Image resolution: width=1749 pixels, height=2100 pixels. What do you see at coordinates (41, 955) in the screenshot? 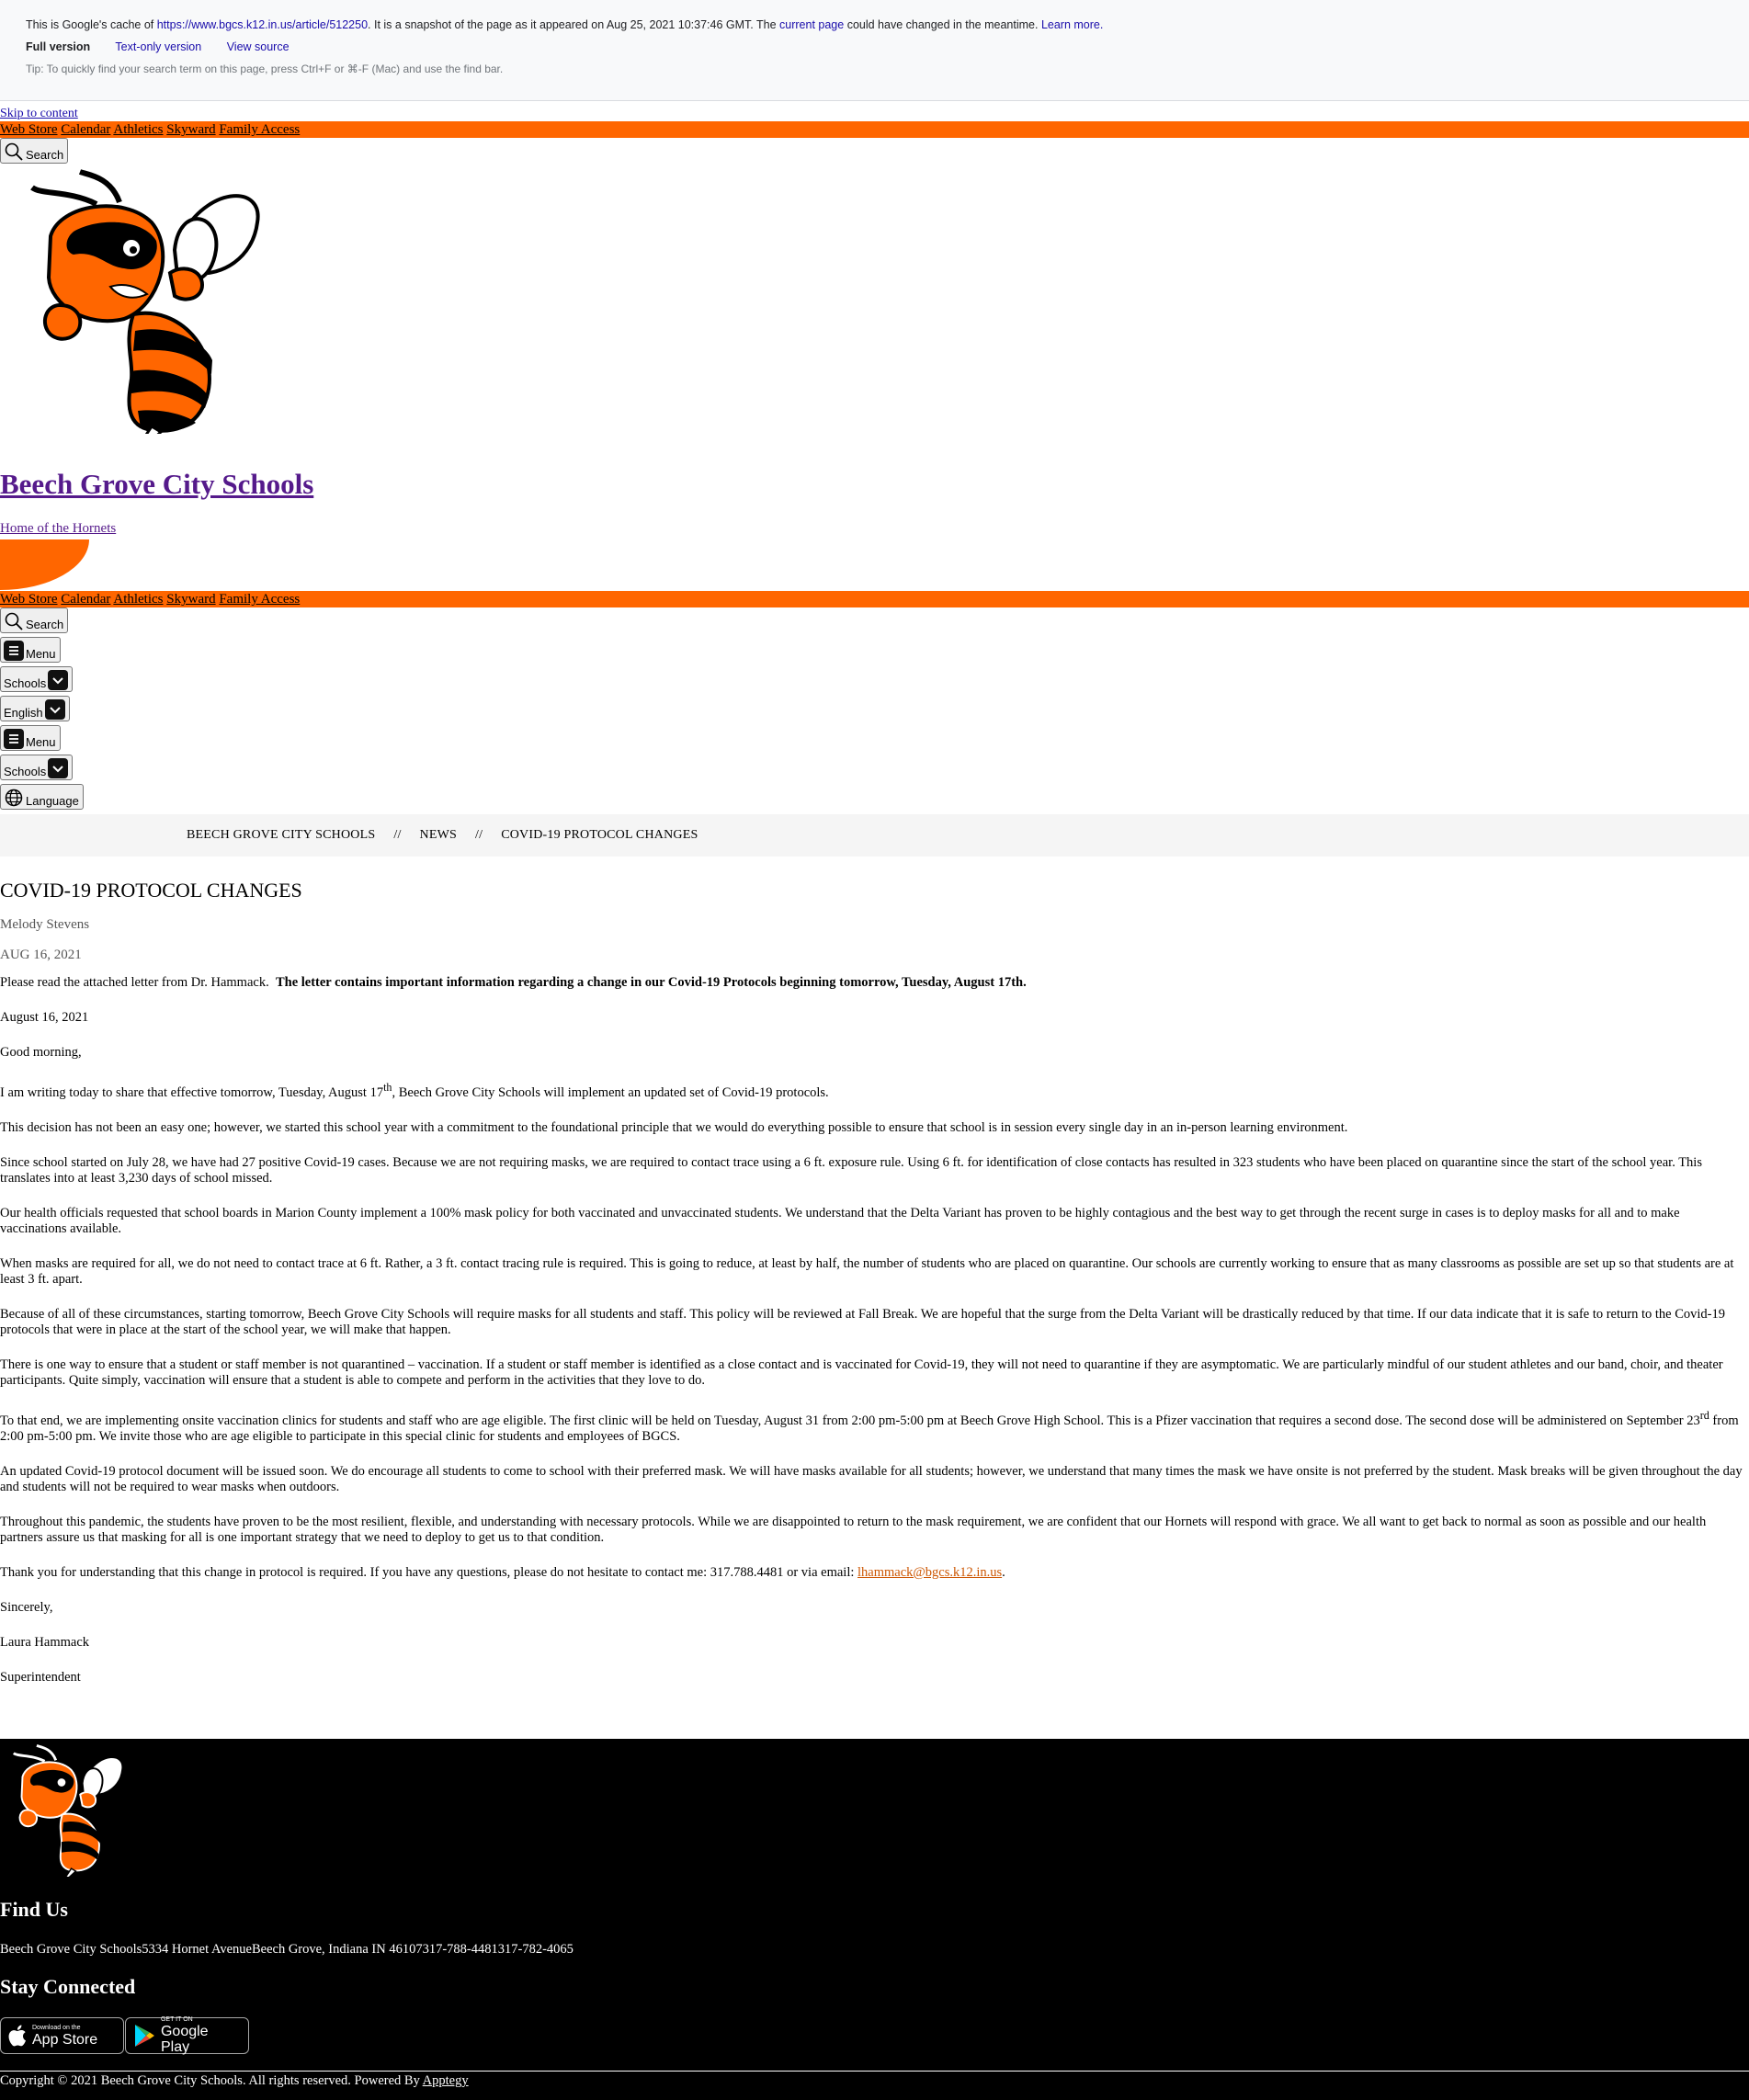
I see `article-date: AUG 16, 2021` at bounding box center [41, 955].